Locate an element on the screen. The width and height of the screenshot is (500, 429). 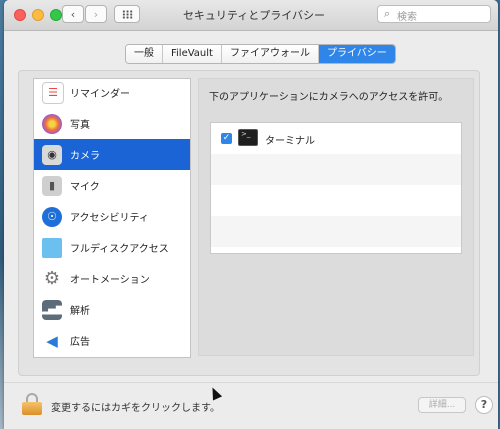
sidebar-item-label: カメラ is located at coordinates (85, 156).